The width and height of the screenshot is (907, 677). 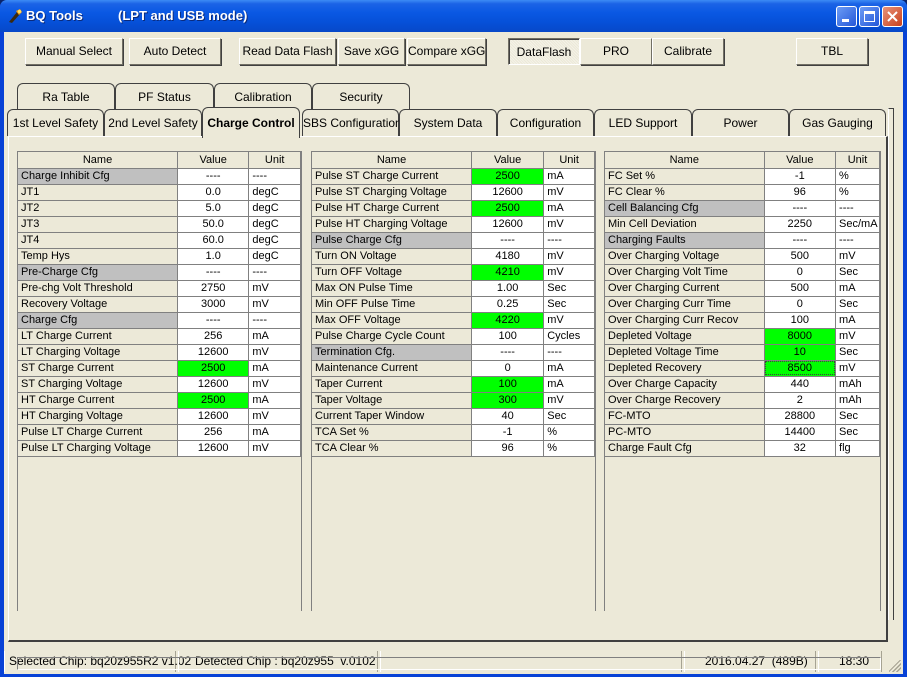 What do you see at coordinates (159, 432) in the screenshot?
I see `table-row: Pulse LT Charge Current 256 mA` at bounding box center [159, 432].